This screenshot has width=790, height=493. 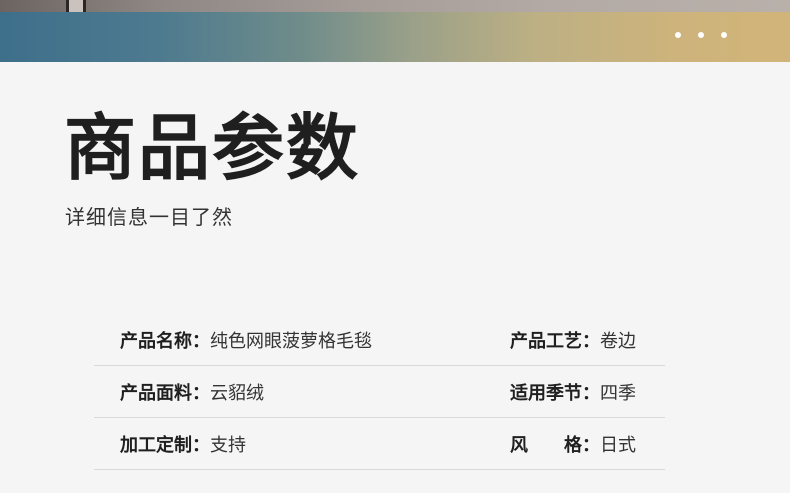 I want to click on param-cell: 适用季节：四季, so click(x=573, y=392).